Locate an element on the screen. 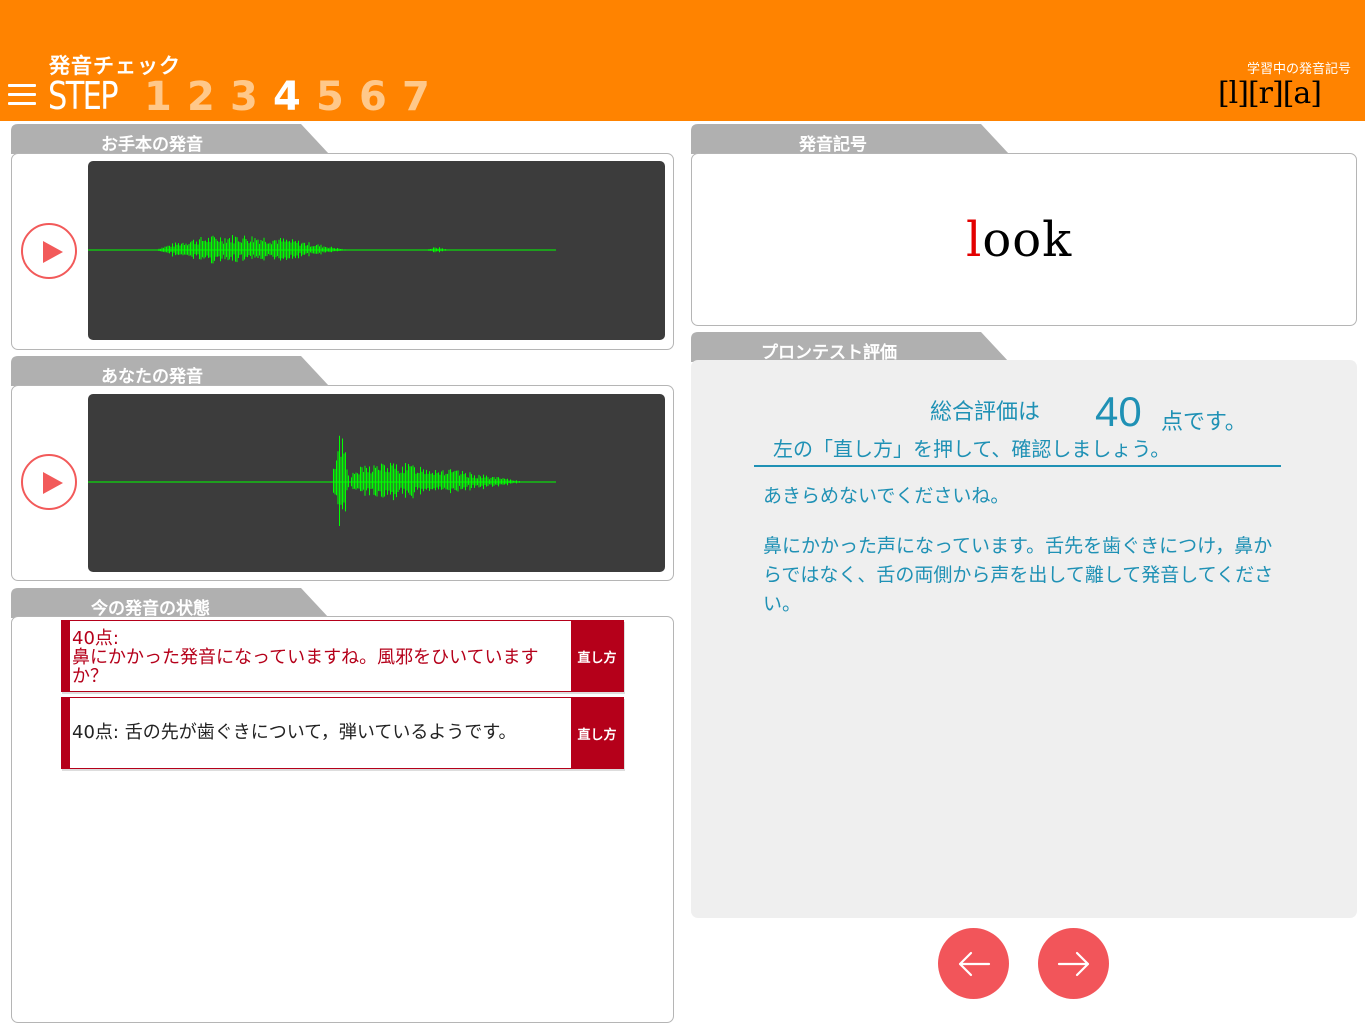 Image resolution: width=1365 pixels, height=1023 pixels. section-tab-symbol: 発音記号 is located at coordinates (851, 139).